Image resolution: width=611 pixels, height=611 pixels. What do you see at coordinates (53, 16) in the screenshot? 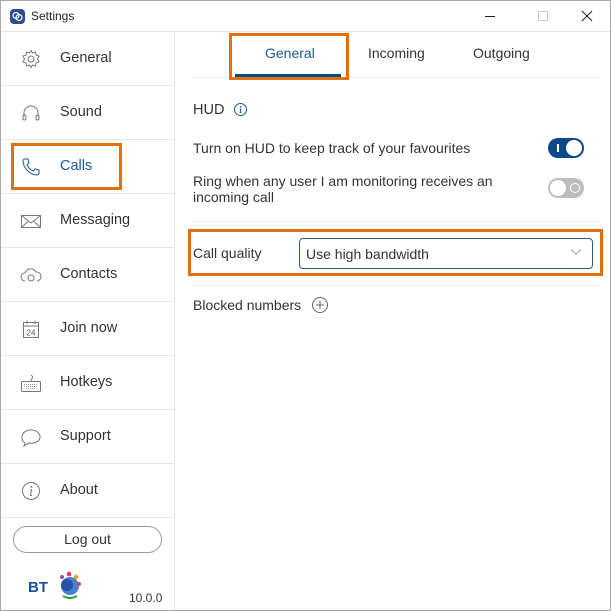
I see `window-title: Settings` at bounding box center [53, 16].